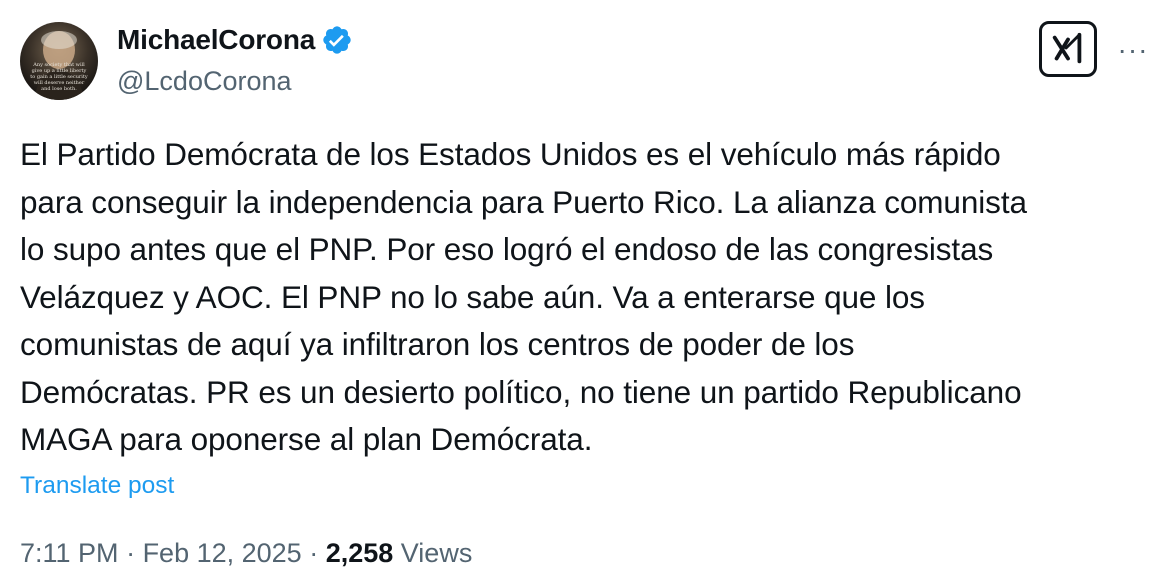 The width and height of the screenshot is (1162, 585). I want to click on post-text-line: MAGA para oponerse al plan Demócrata., so click(306, 439).